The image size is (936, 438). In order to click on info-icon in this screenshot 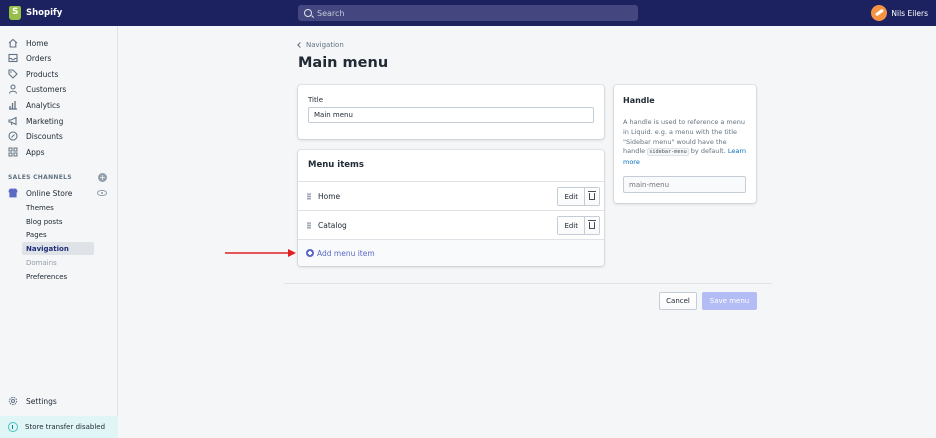, I will do `click(13, 427)`.